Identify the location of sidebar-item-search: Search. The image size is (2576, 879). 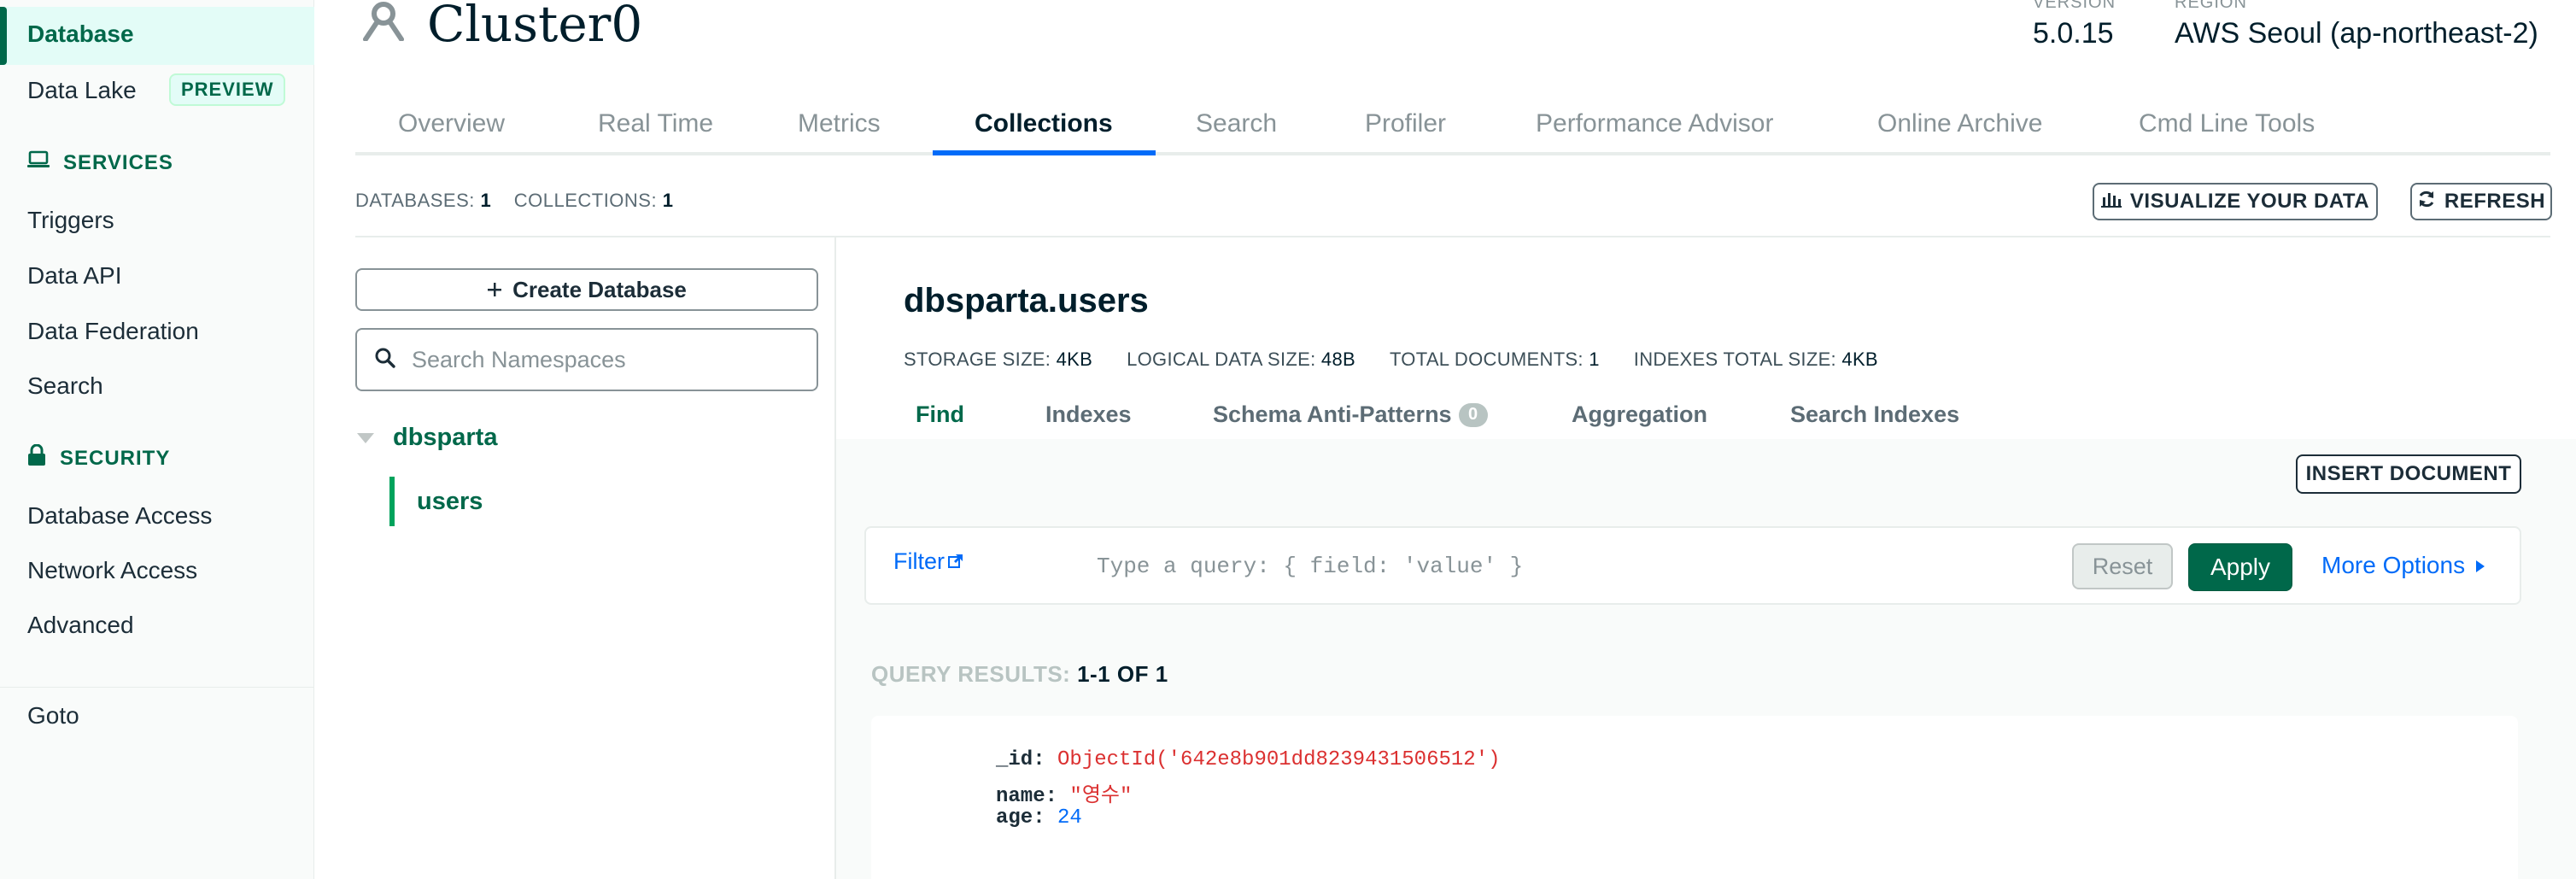
(65, 386).